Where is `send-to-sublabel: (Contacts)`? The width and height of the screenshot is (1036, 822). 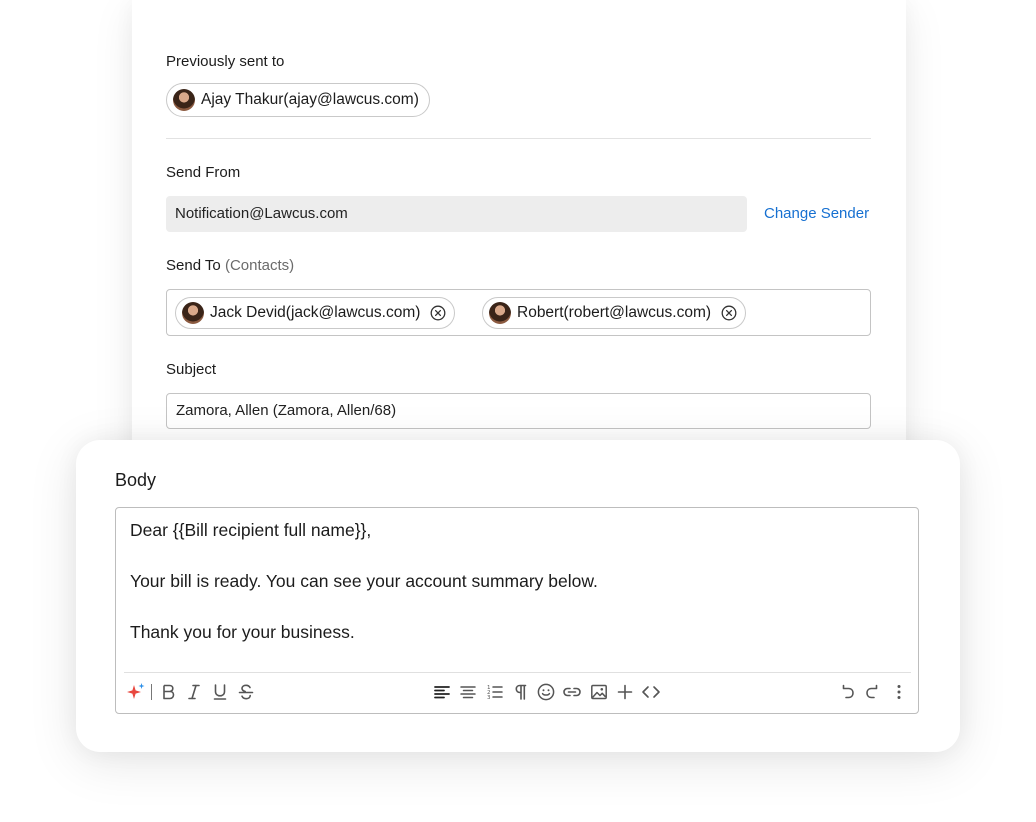 send-to-sublabel: (Contacts) is located at coordinates (259, 265).